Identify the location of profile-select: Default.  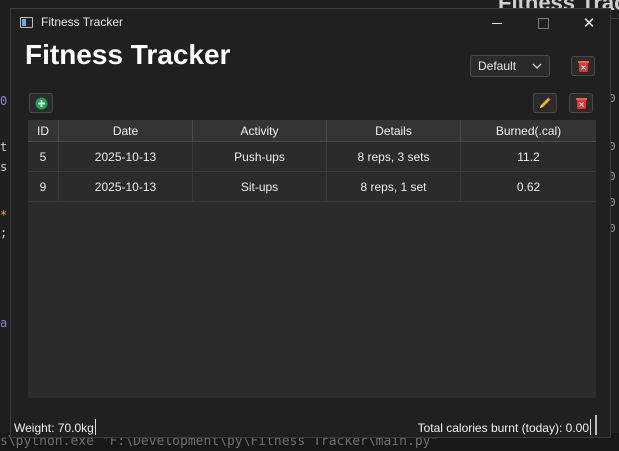
(510, 66).